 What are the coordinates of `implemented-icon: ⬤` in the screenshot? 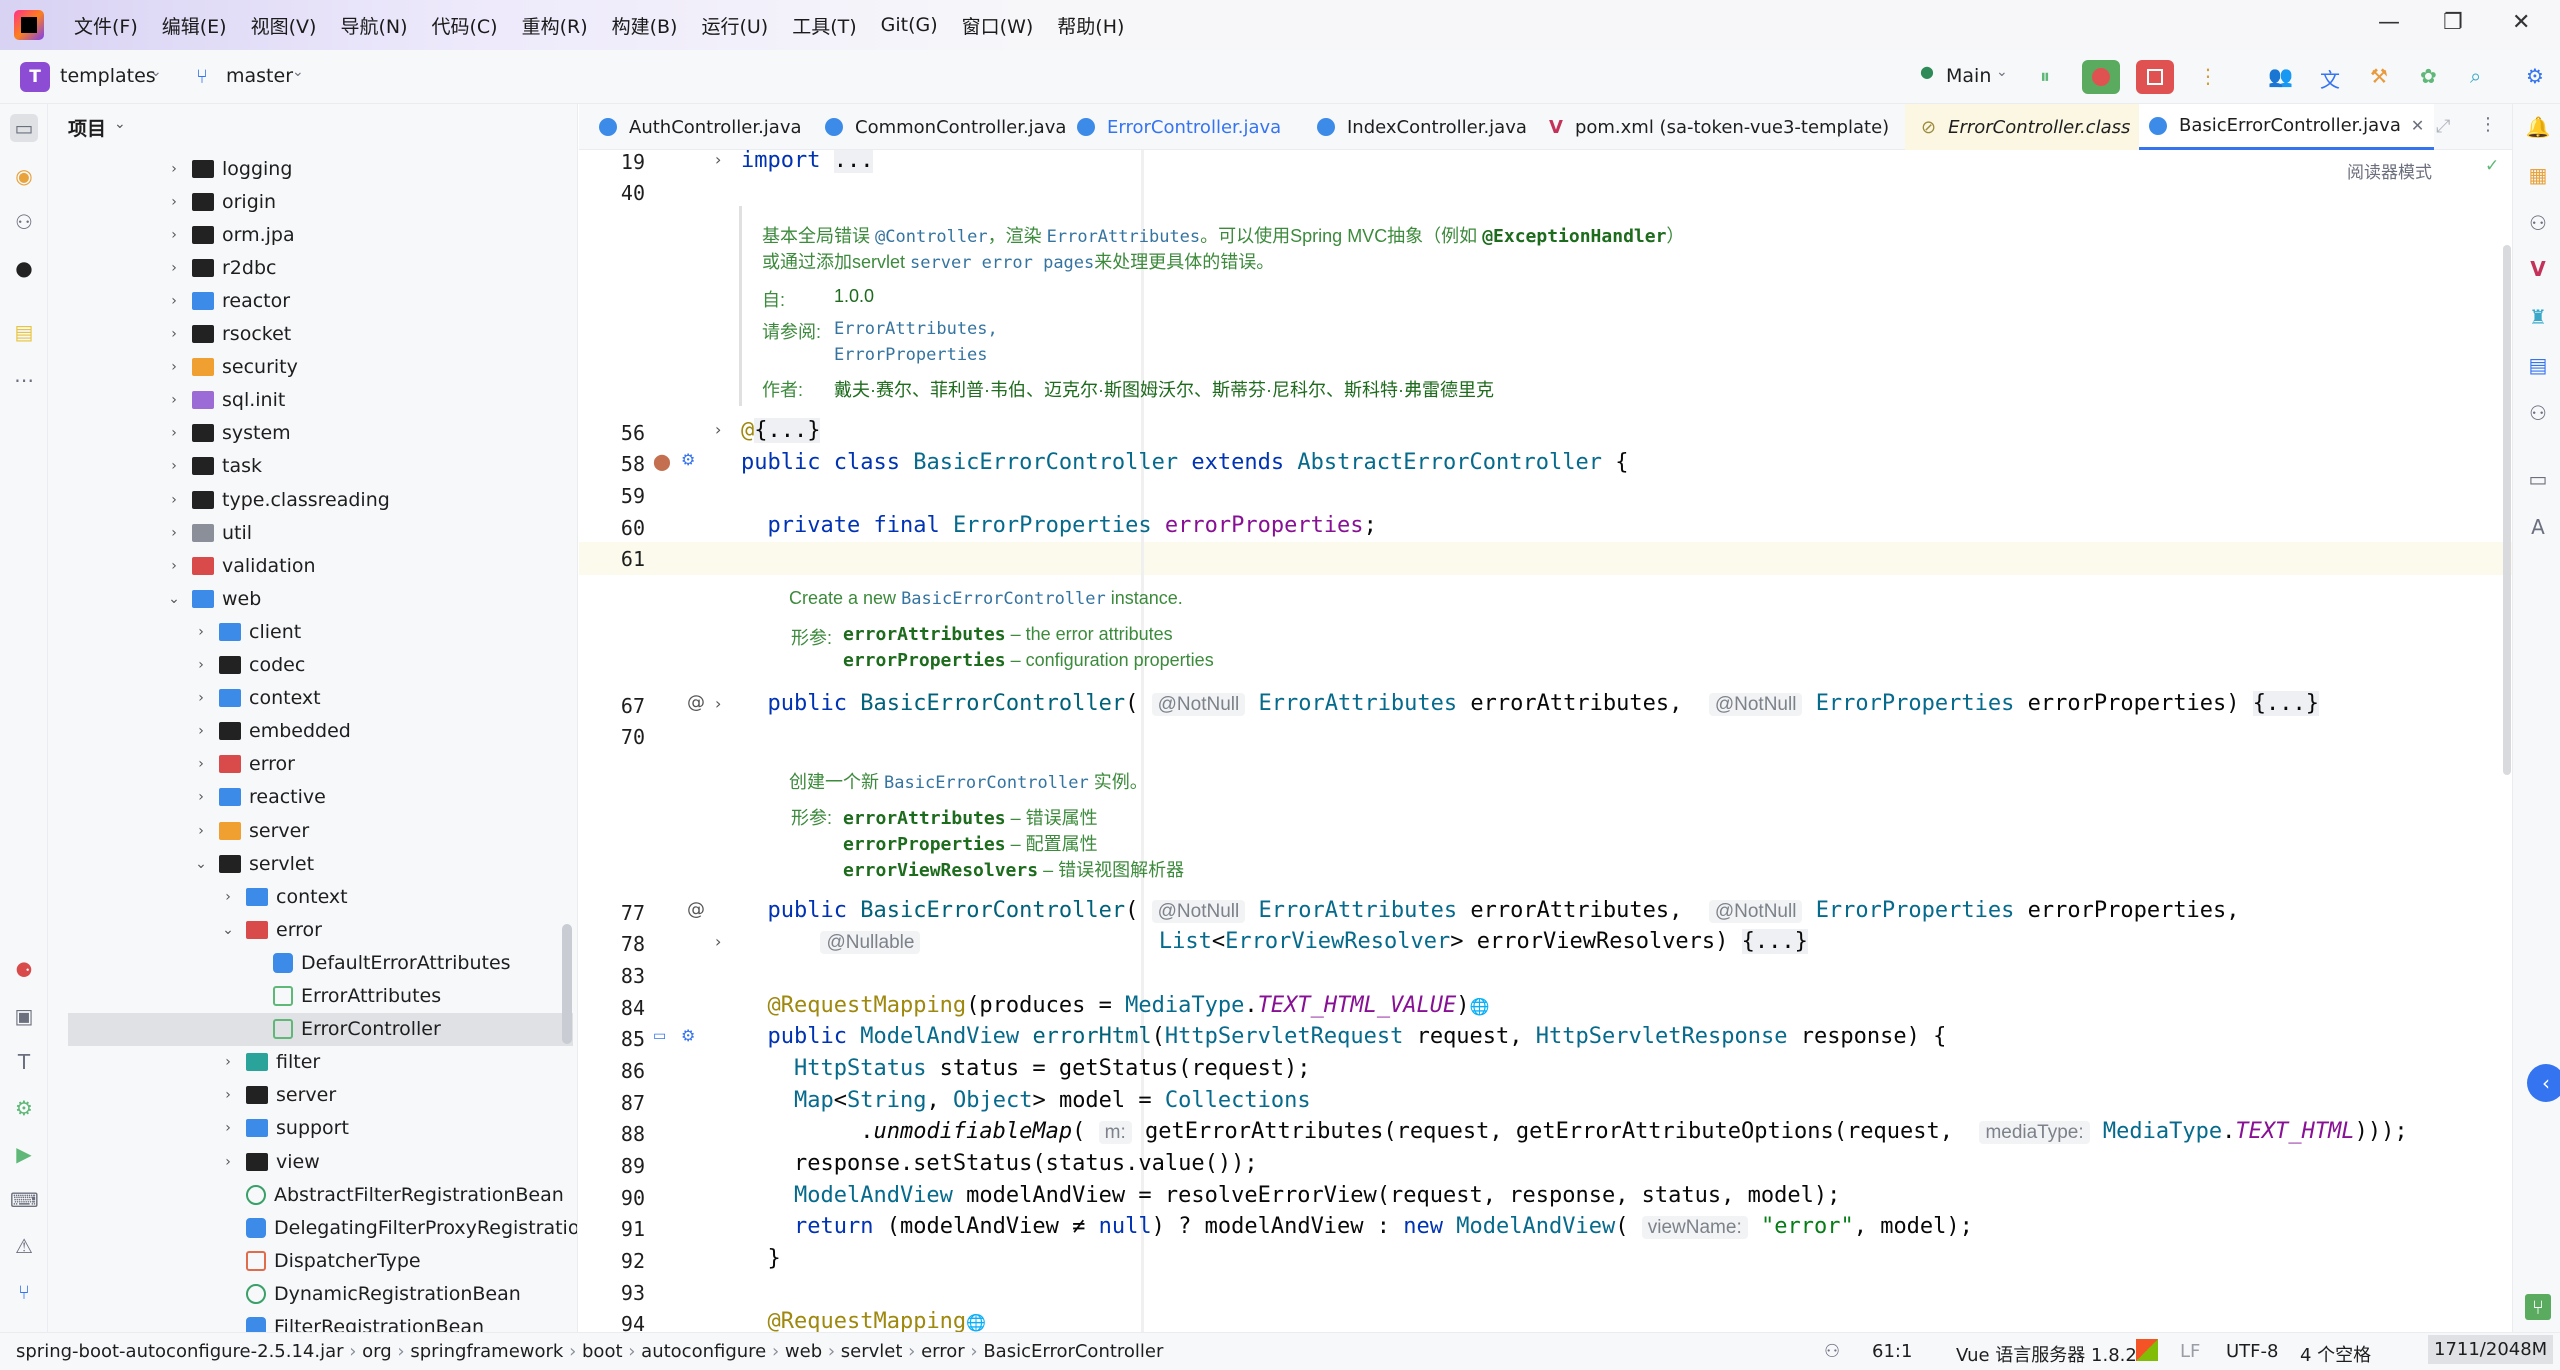 It's located at (662, 461).